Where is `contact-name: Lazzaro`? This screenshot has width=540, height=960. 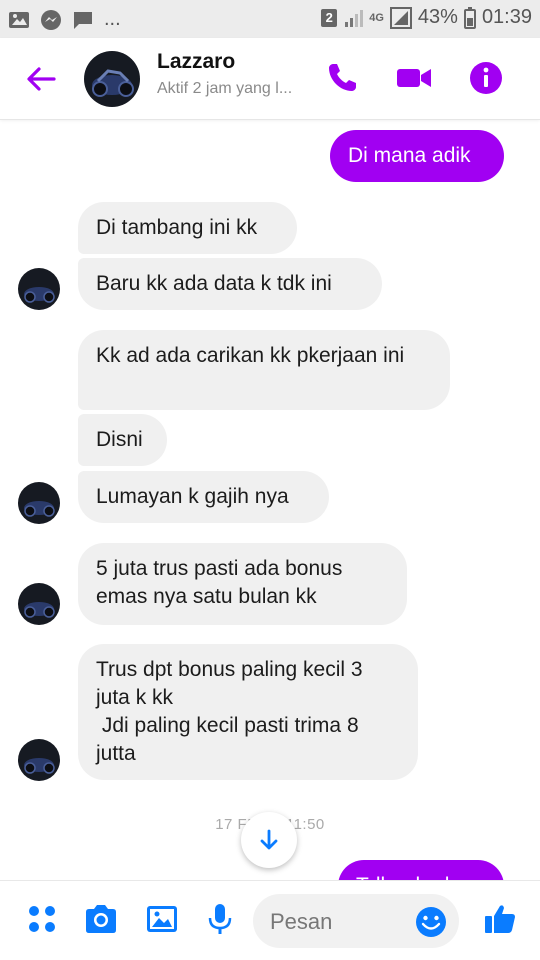
contact-name: Lazzaro is located at coordinates (196, 62).